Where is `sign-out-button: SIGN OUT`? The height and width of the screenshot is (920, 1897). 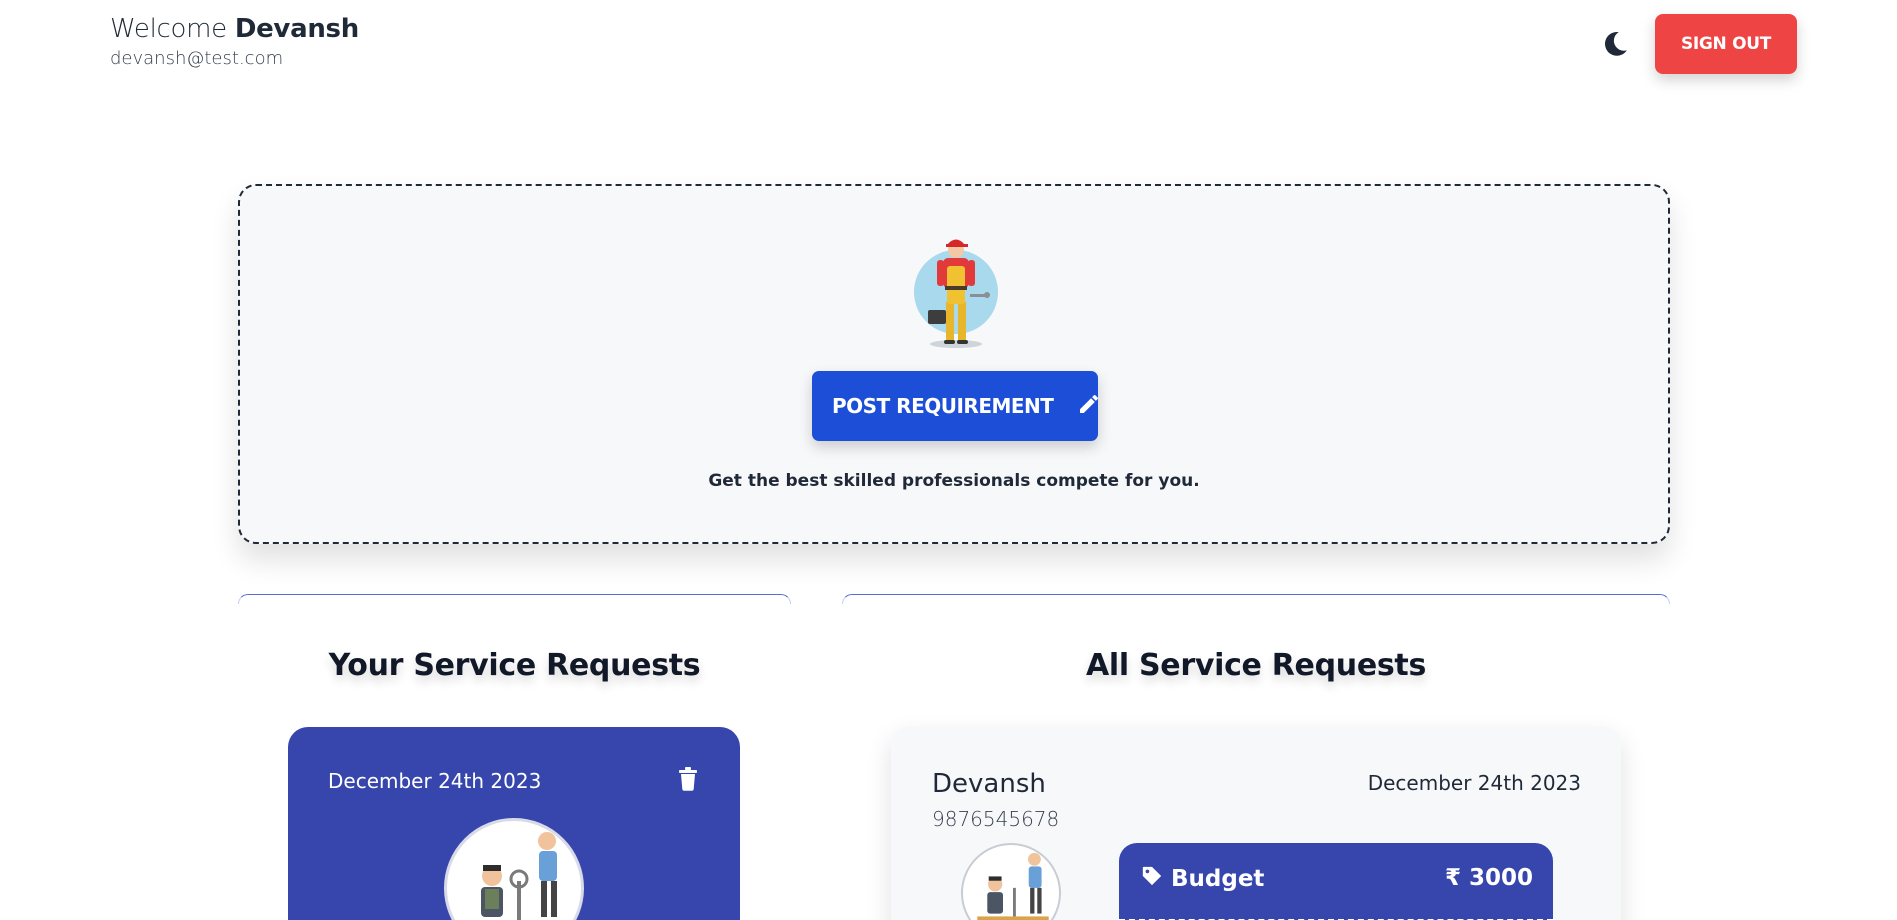 sign-out-button: SIGN OUT is located at coordinates (1726, 44).